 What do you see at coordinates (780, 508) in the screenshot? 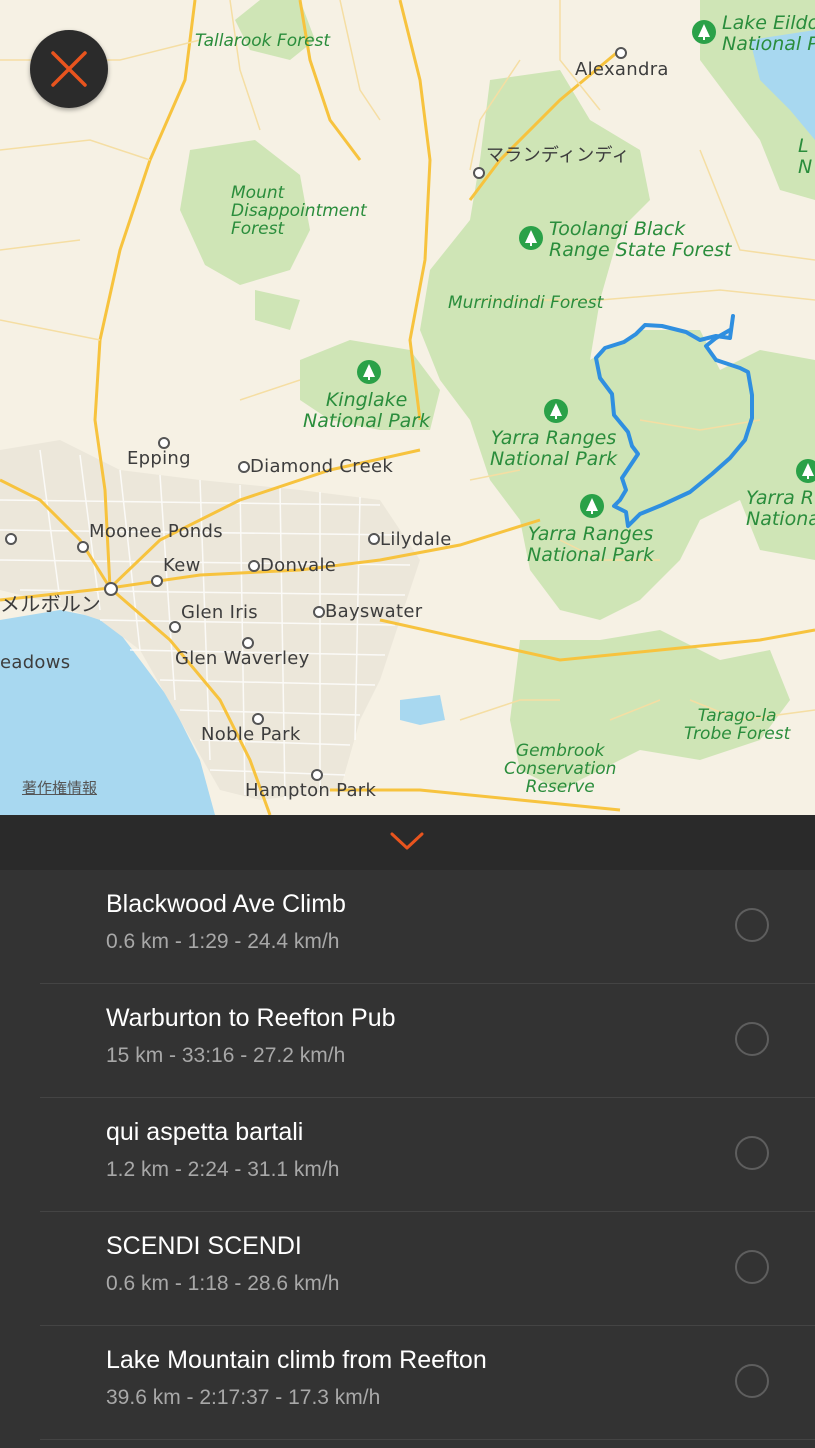
I see `map-label-yarra-ranges-3: Yarra R Nationa` at bounding box center [780, 508].